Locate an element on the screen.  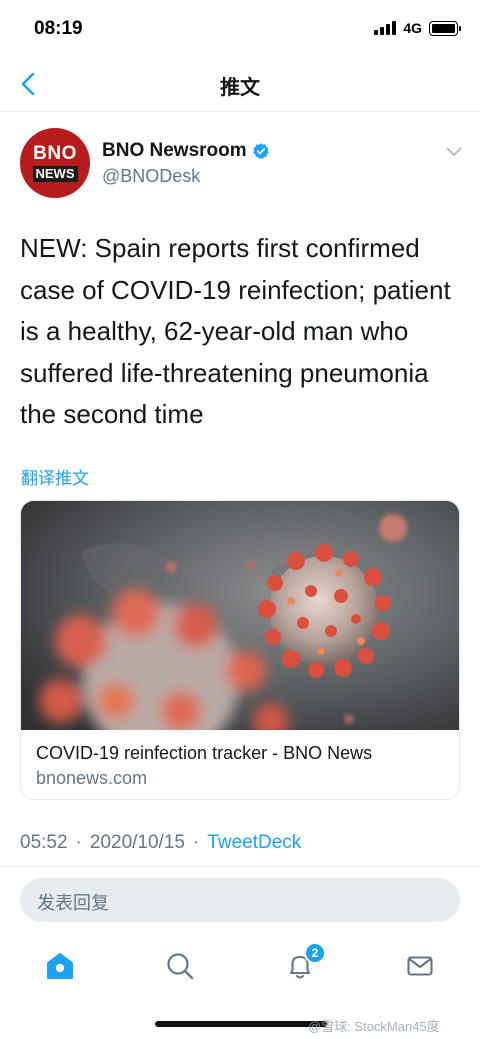
notifications-badge: 2 is located at coordinates (315, 953).